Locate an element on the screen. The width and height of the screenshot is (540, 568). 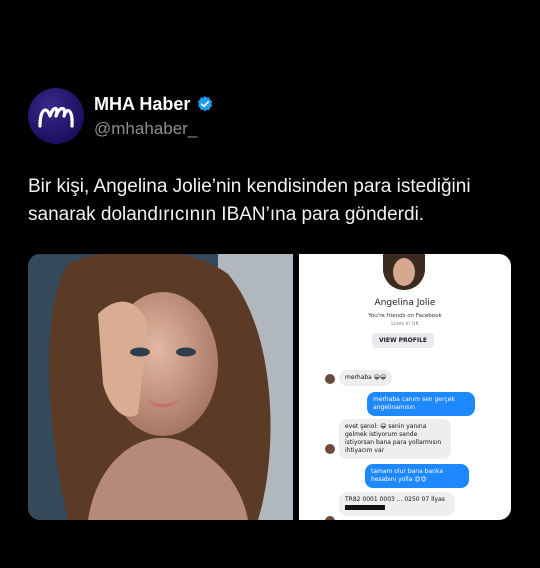
mha-logo-icon is located at coordinates (56, 117).